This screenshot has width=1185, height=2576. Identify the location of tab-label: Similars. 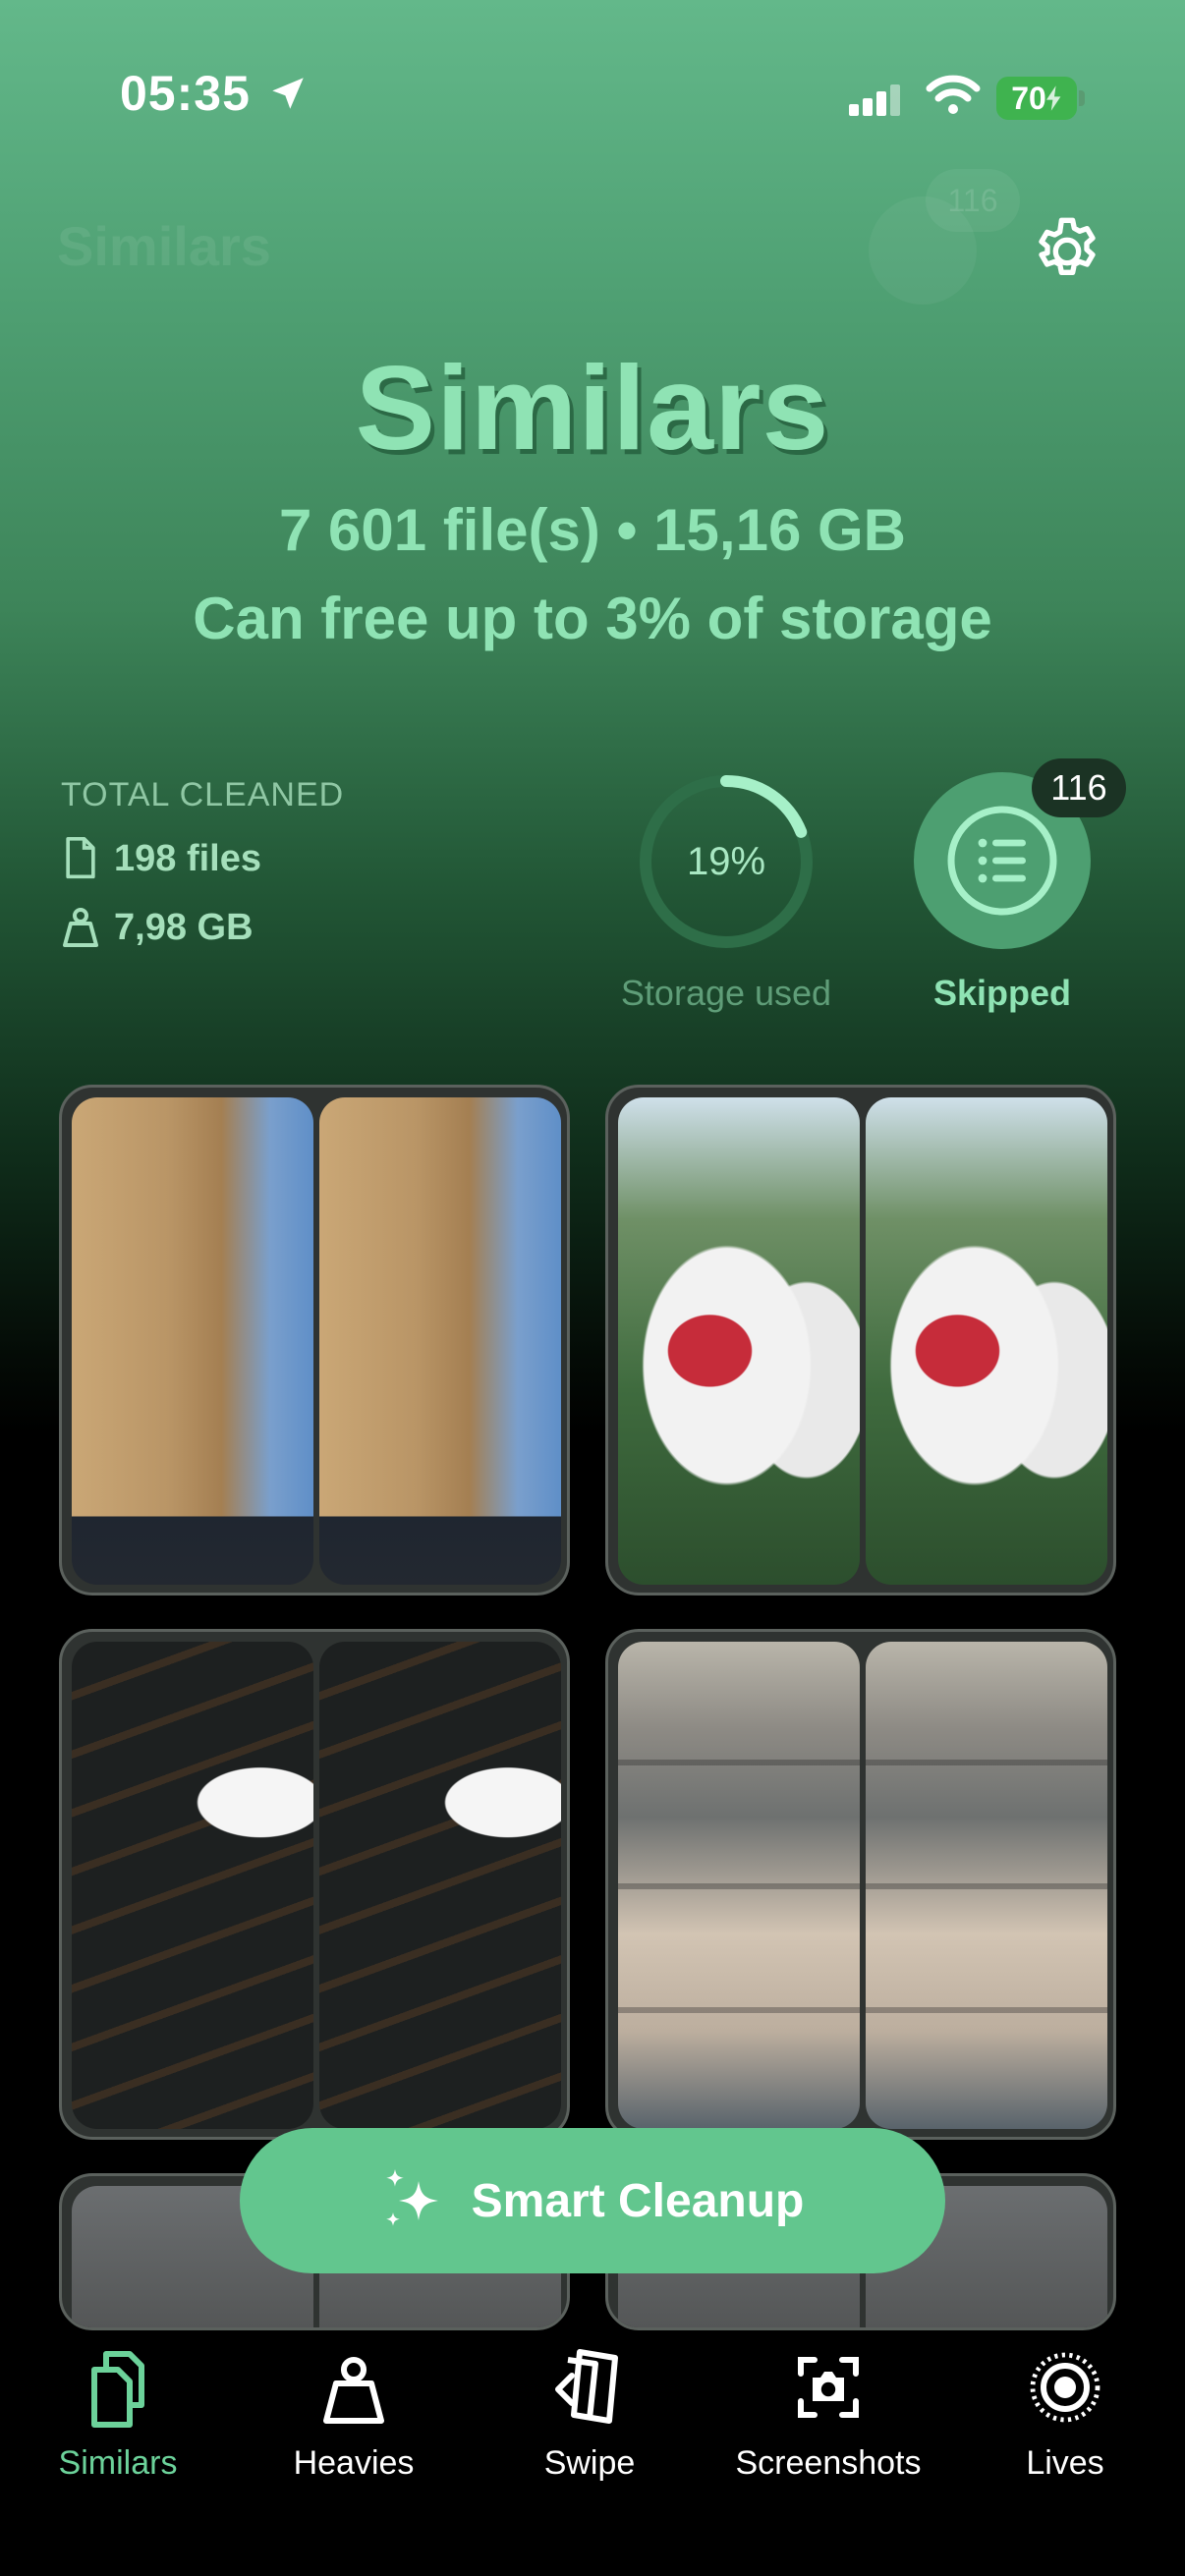
(118, 2463).